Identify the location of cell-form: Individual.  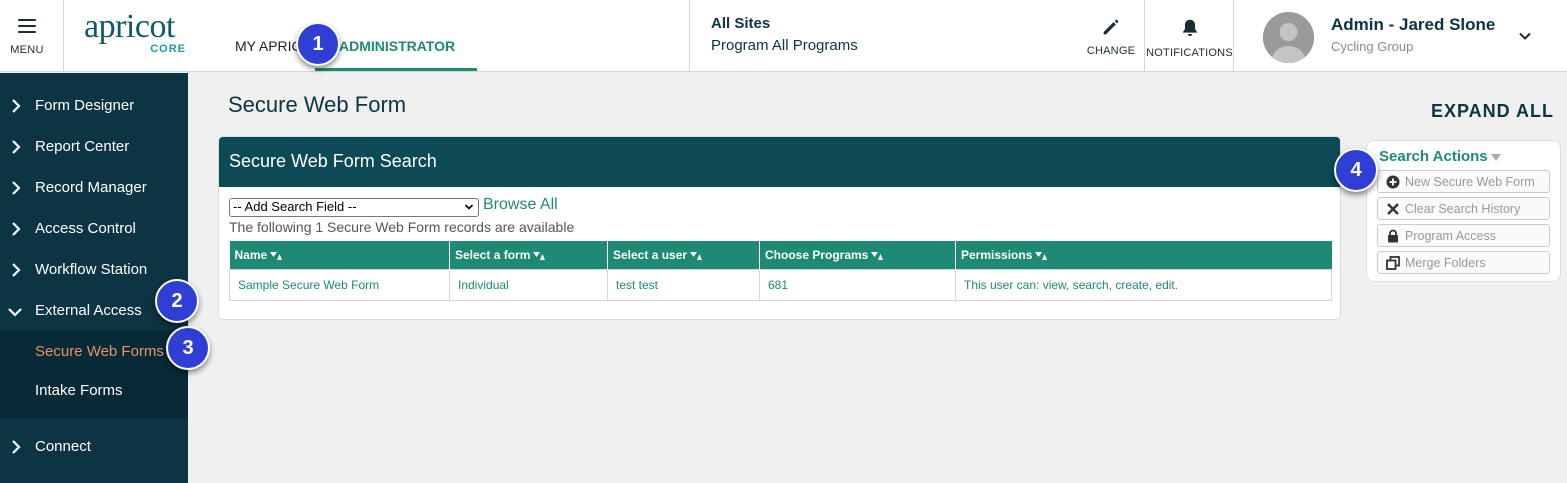
(528, 284).